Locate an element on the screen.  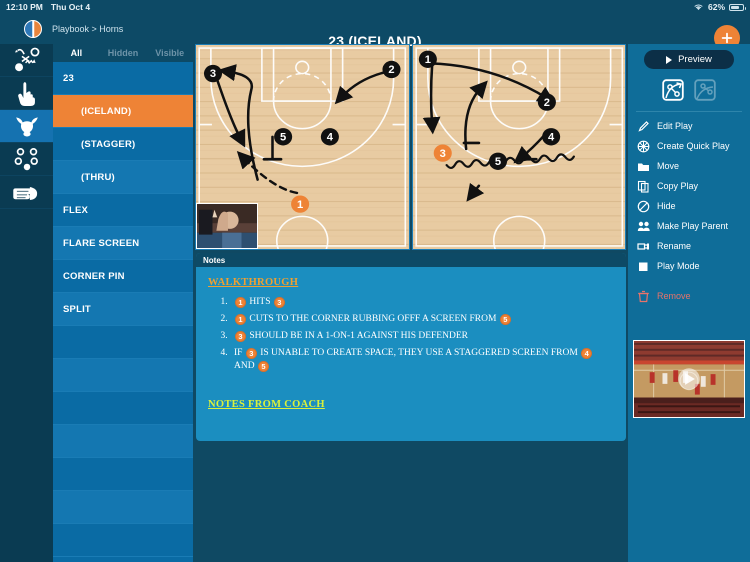
play-list-item: 23 is located at coordinates (123, 78).